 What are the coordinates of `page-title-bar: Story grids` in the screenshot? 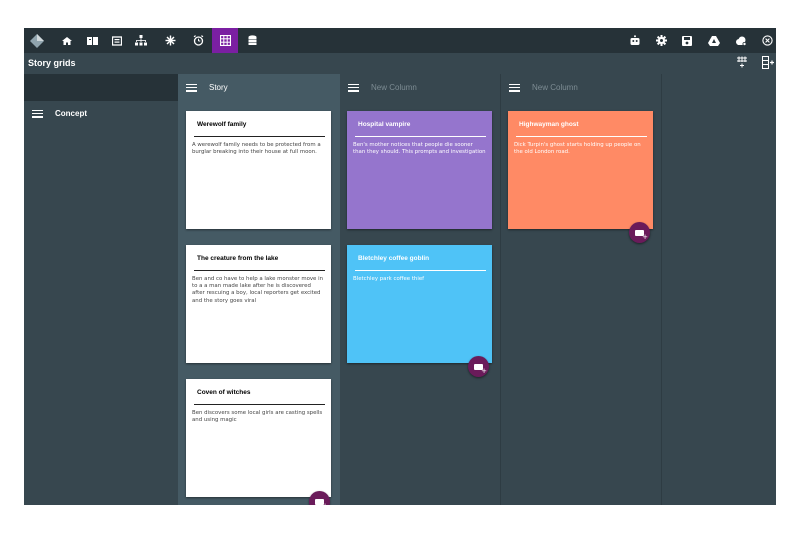 It's located at (400, 63).